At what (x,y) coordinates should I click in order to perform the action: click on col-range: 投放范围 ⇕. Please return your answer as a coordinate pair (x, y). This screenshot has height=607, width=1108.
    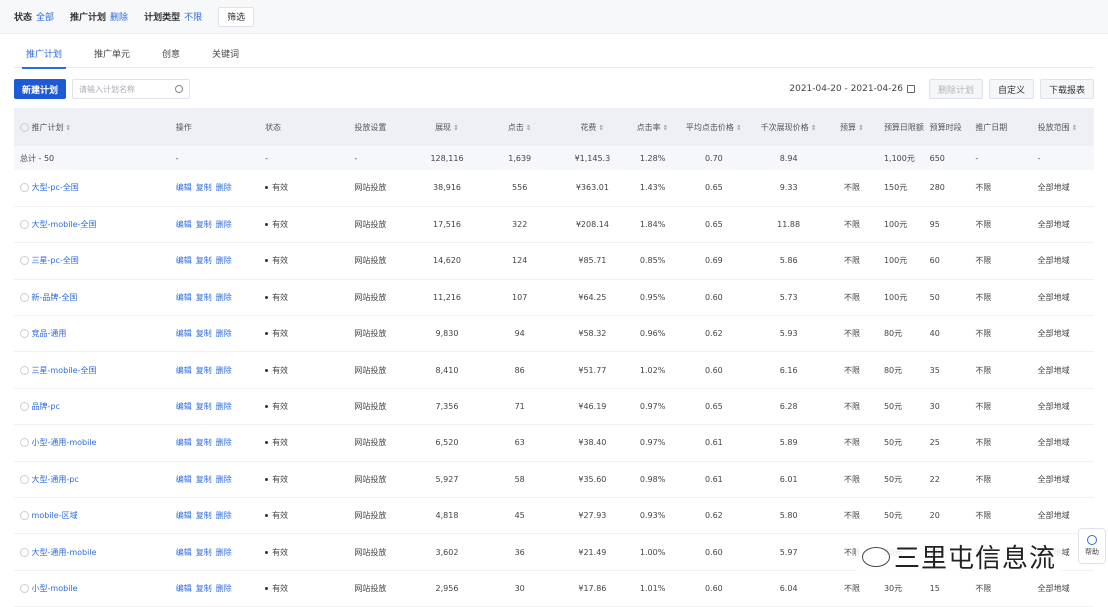
    Looking at the image, I should click on (1063, 127).